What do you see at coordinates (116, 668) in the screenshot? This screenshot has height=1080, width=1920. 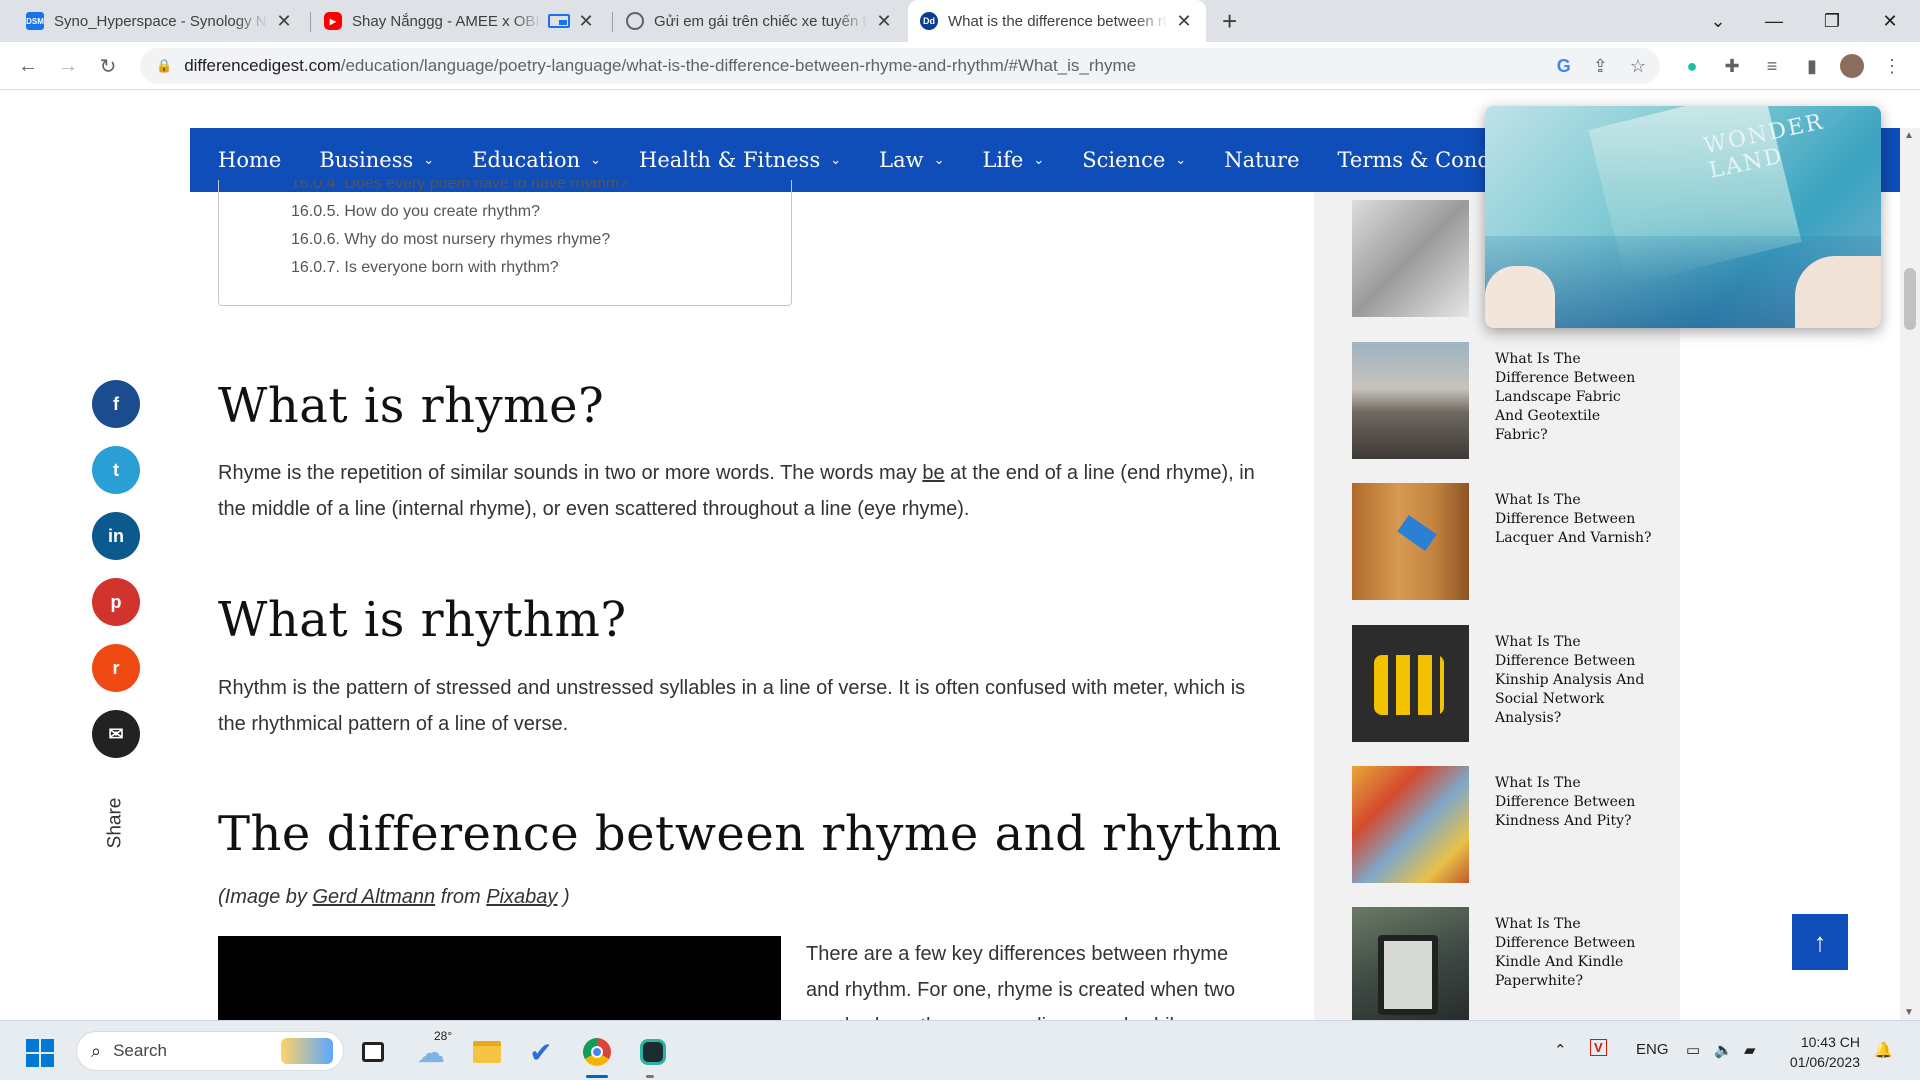 I see `reddit-share-icon: r` at bounding box center [116, 668].